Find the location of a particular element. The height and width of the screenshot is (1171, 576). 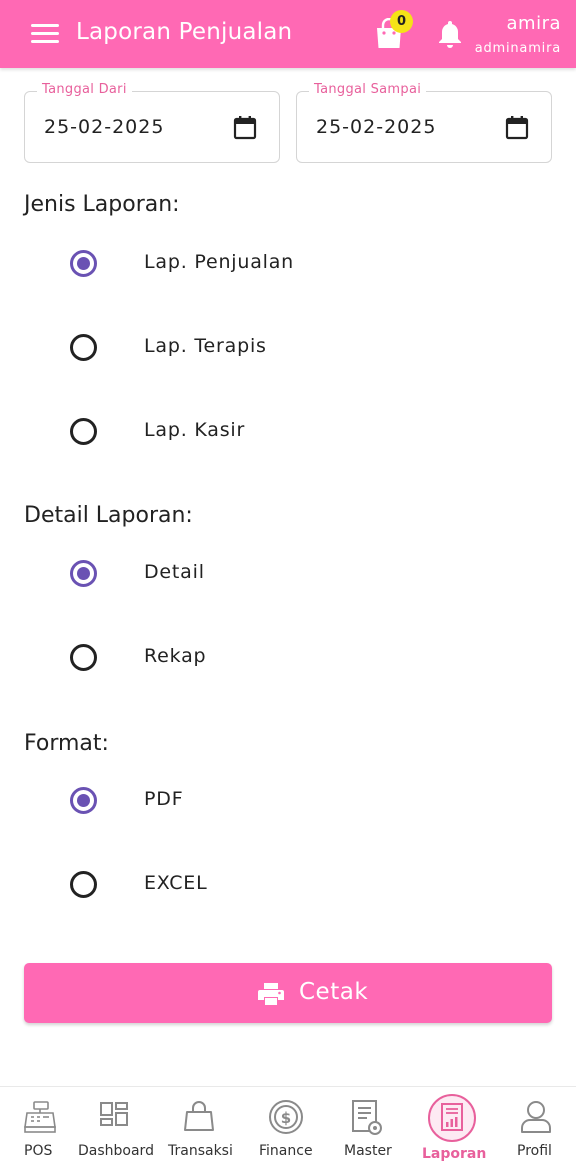

dashboard-grid-icon is located at coordinates (114, 1114).